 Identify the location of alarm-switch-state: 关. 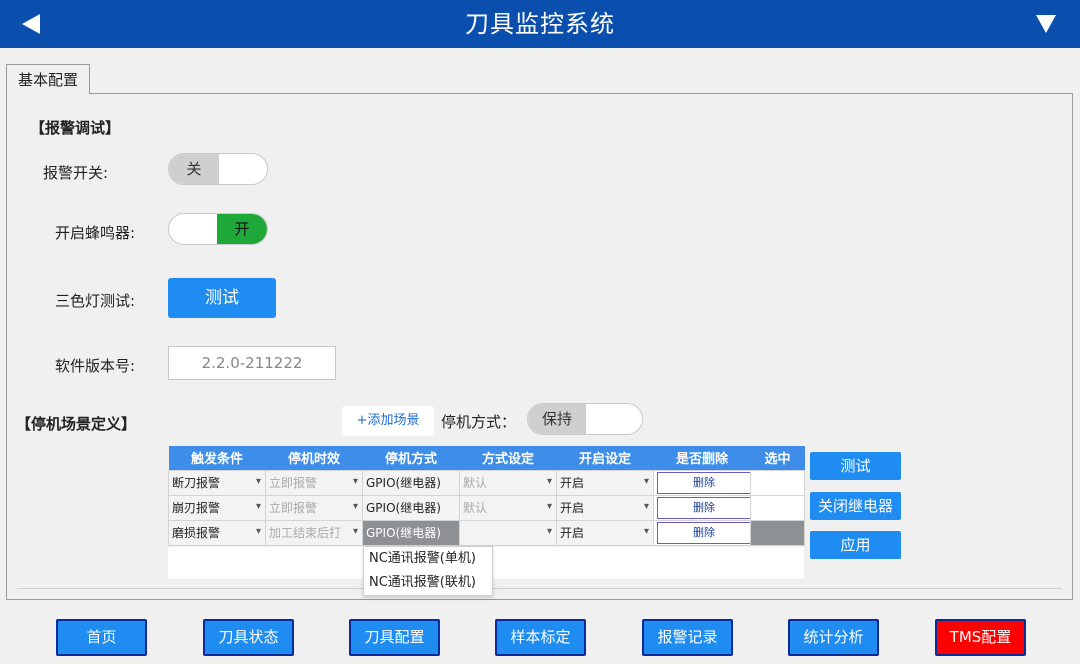
(194, 169).